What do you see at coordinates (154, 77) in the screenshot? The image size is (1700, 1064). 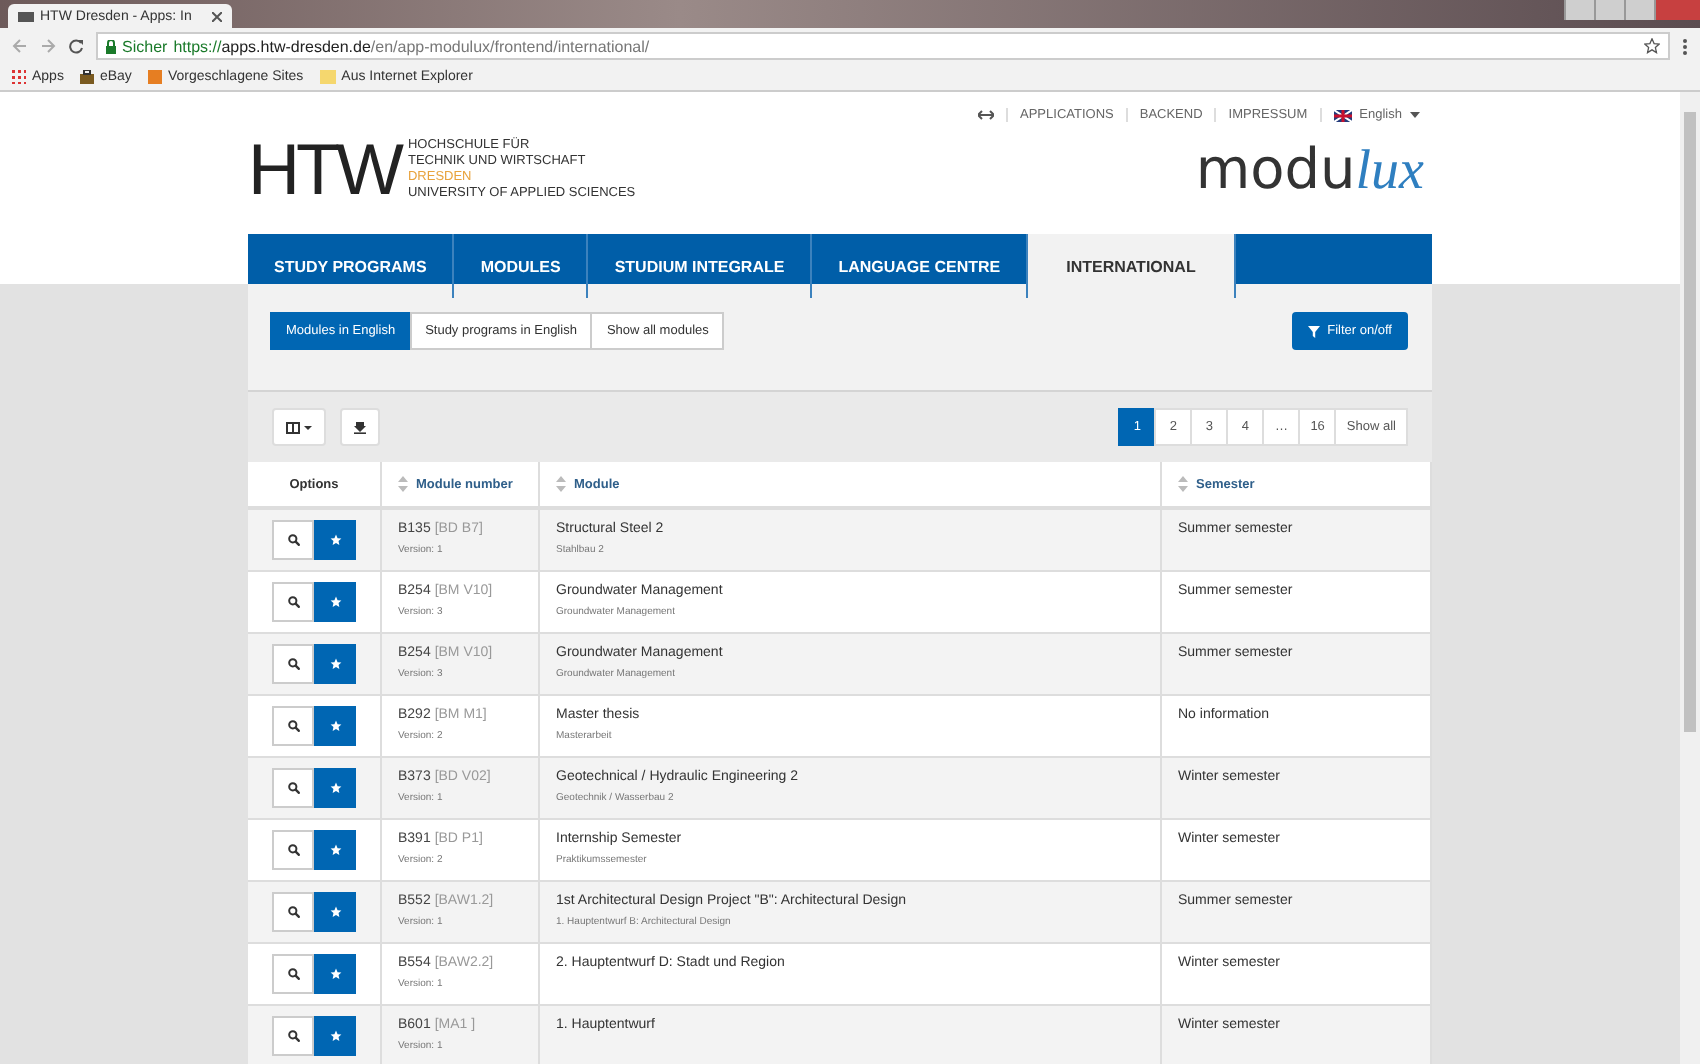 I see `bookmark-tile-icon` at bounding box center [154, 77].